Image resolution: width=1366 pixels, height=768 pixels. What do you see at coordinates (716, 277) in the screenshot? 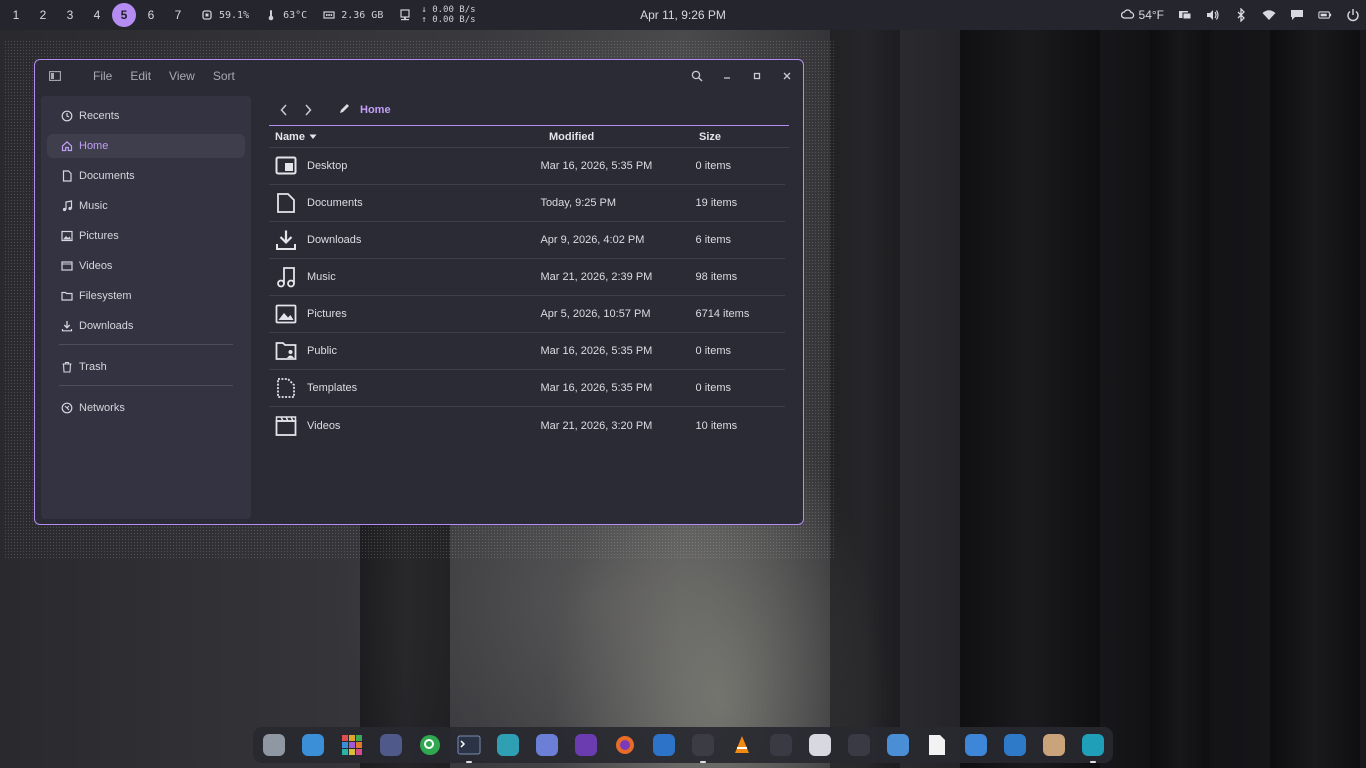
I see `file-size: 98 items` at bounding box center [716, 277].